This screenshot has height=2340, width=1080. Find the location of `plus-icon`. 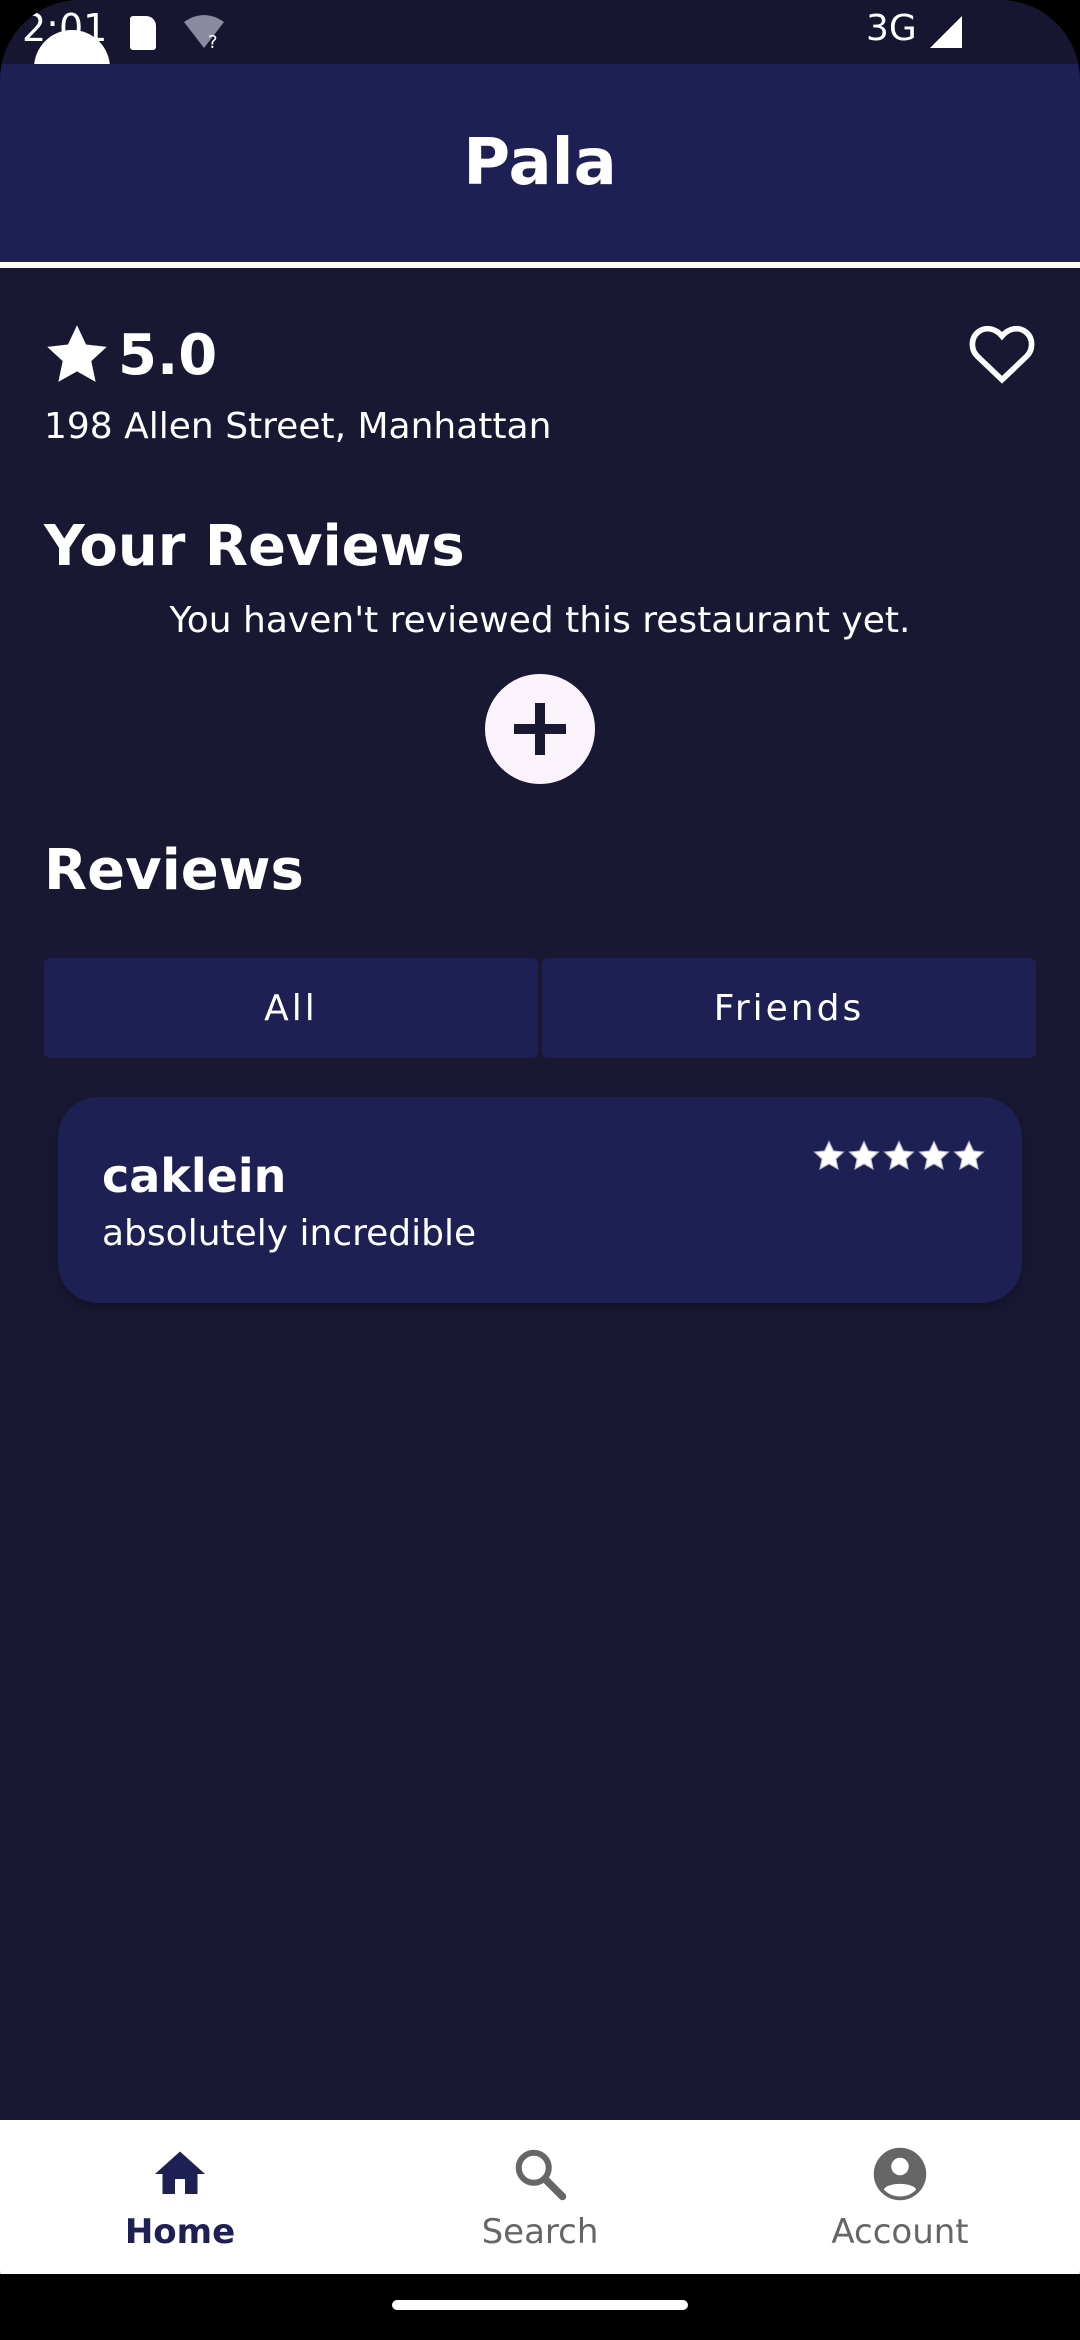

plus-icon is located at coordinates (540, 729).